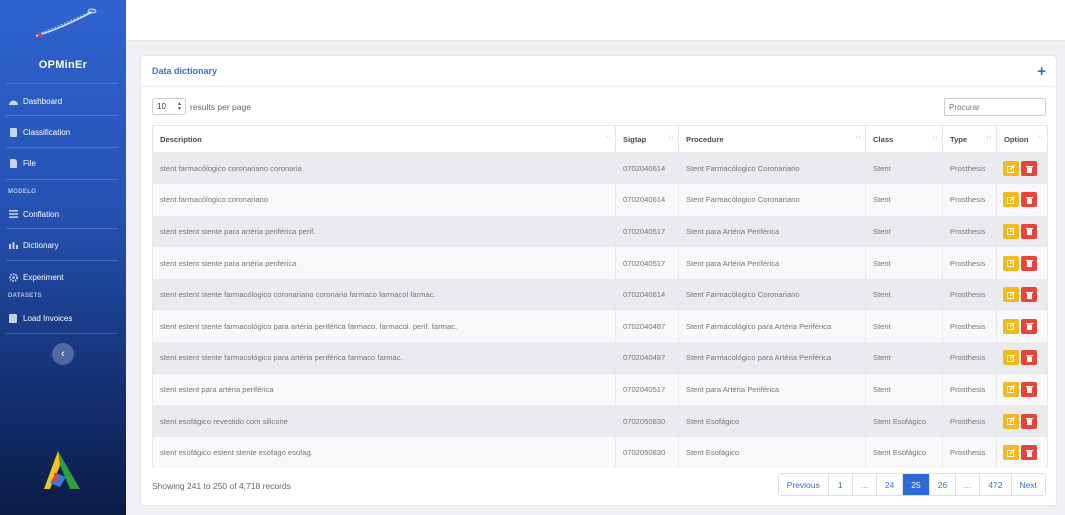 This screenshot has width=1065, height=515. What do you see at coordinates (13, 101) in the screenshot?
I see `dashboard-icon` at bounding box center [13, 101].